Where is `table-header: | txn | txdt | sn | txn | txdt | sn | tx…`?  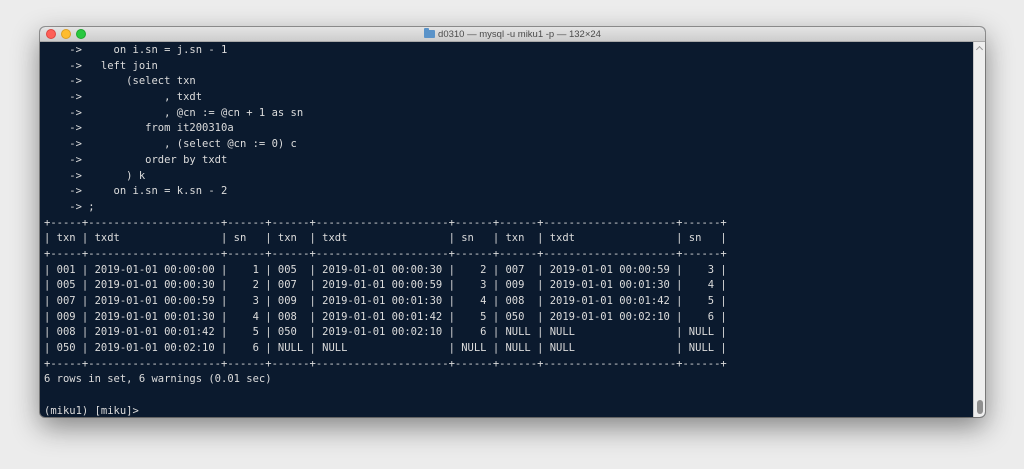 table-header: | txn | txdt | sn | txn | txdt | sn | tx… is located at coordinates (385, 238).